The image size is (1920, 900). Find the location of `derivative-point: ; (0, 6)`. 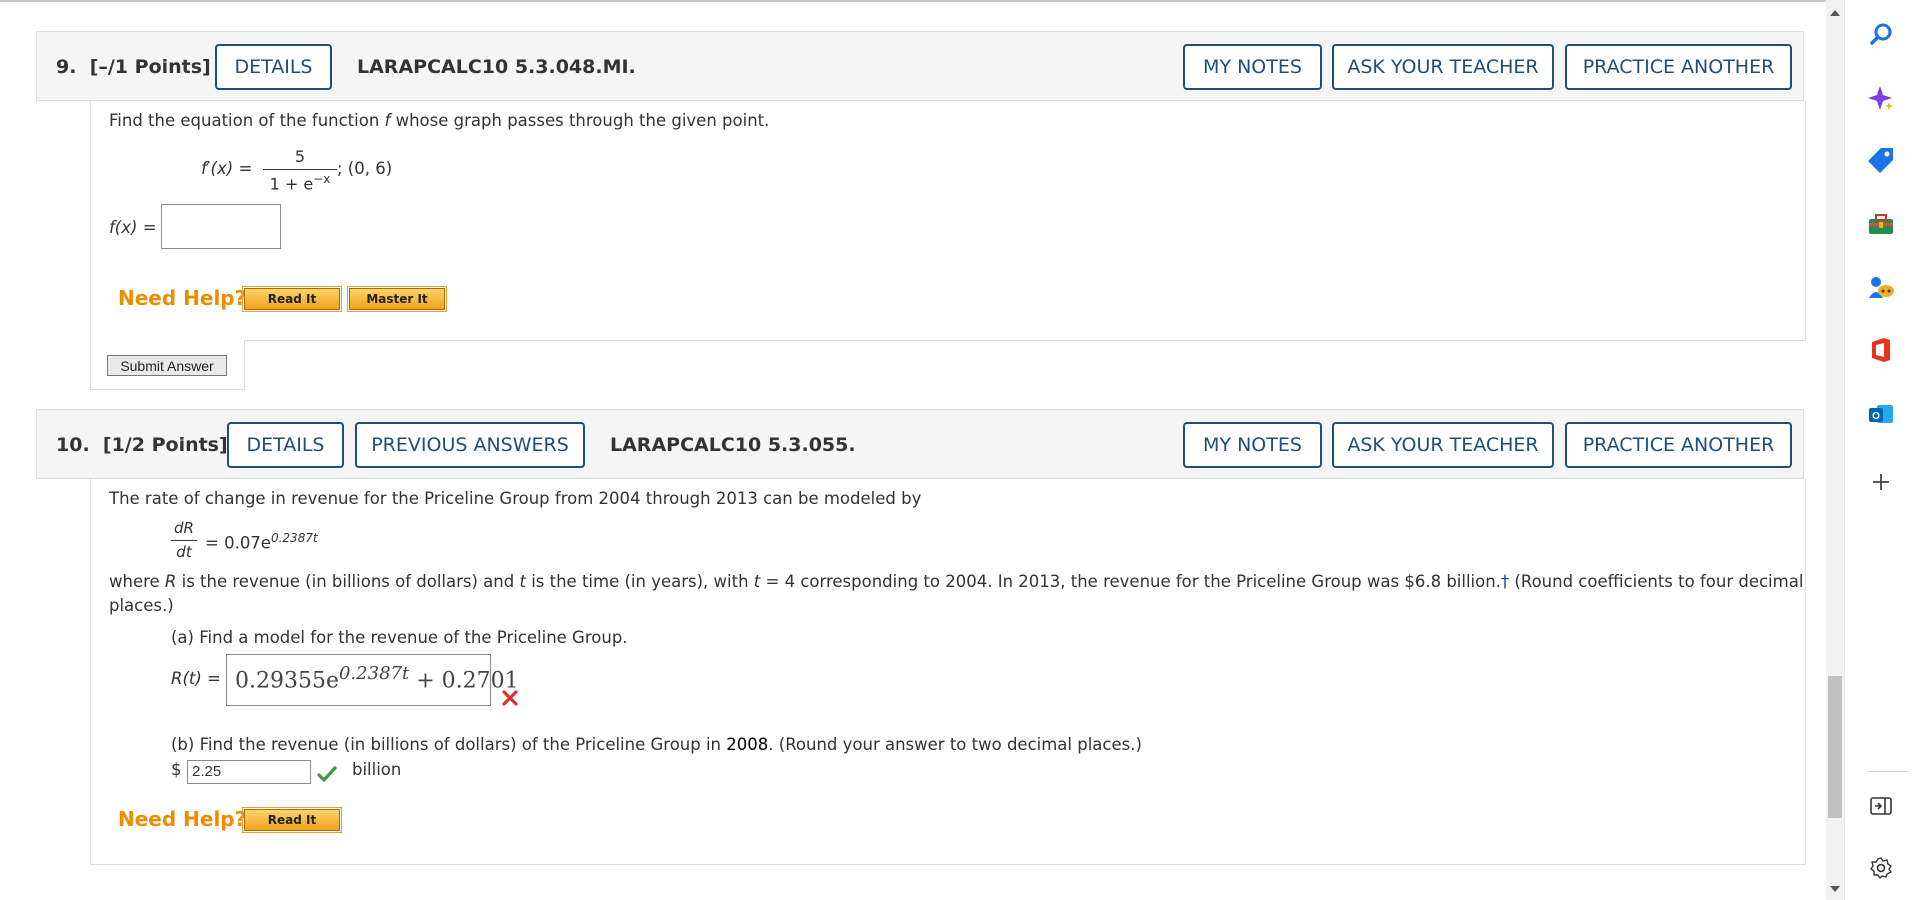

derivative-point: ; (0, 6) is located at coordinates (365, 168).